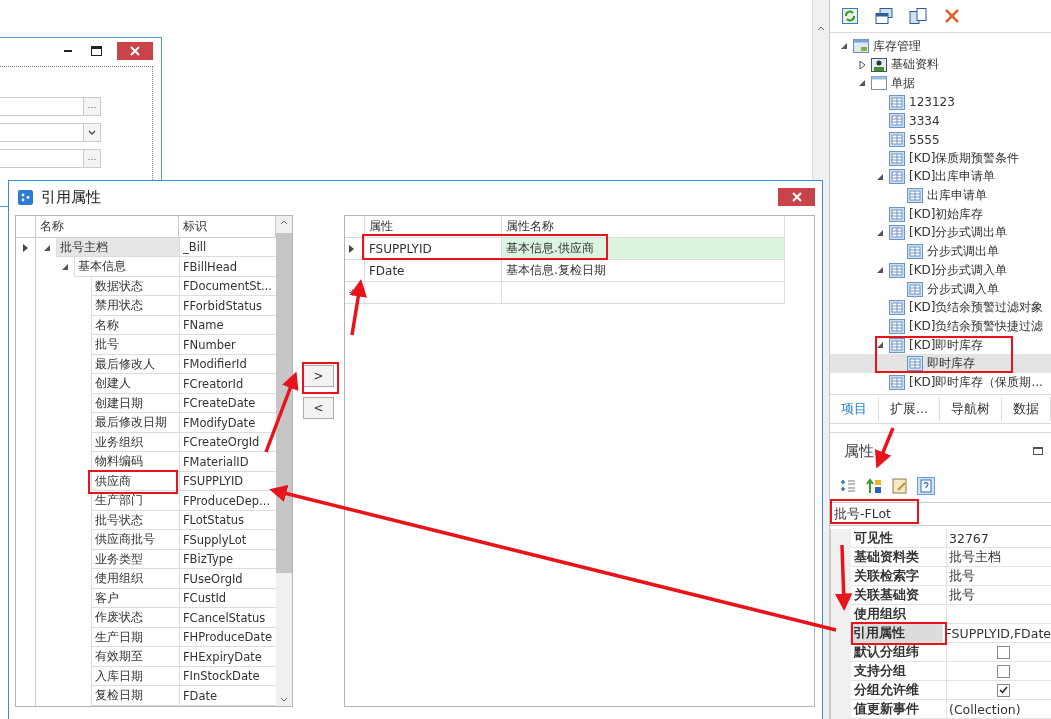 This screenshot has height=719, width=1051. Describe the element at coordinates (135, 520) in the screenshot. I see `tree-cell: 批号状态` at that location.